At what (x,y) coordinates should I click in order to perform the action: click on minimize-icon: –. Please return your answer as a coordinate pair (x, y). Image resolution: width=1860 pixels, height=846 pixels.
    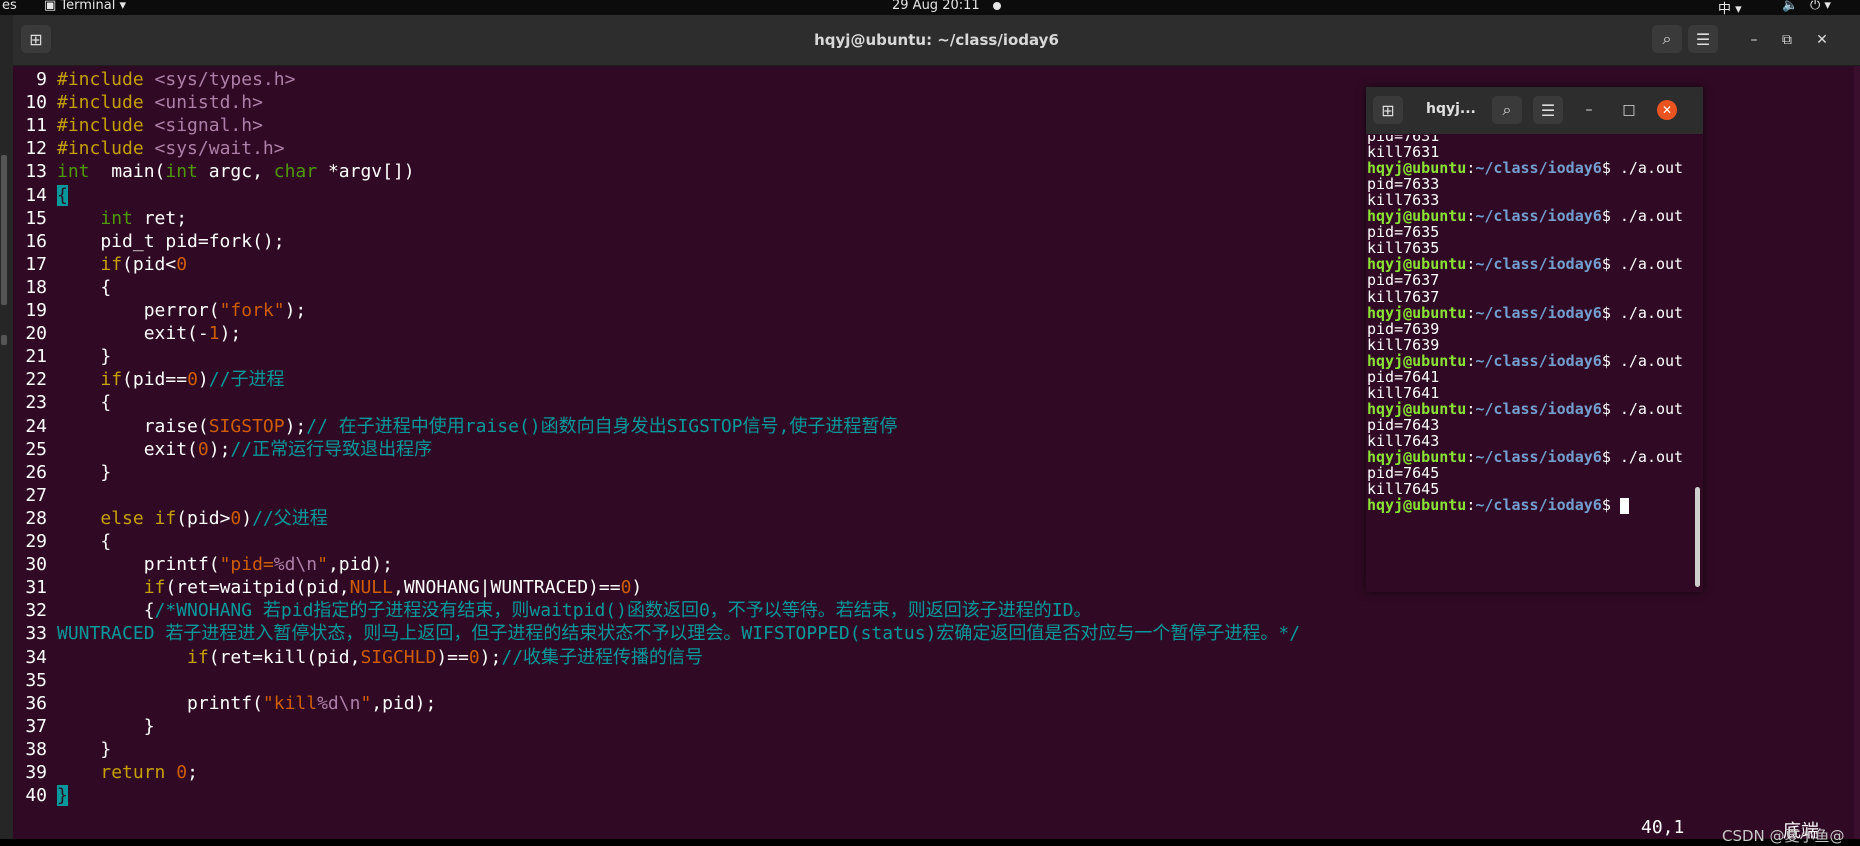
    Looking at the image, I should click on (1589, 110).